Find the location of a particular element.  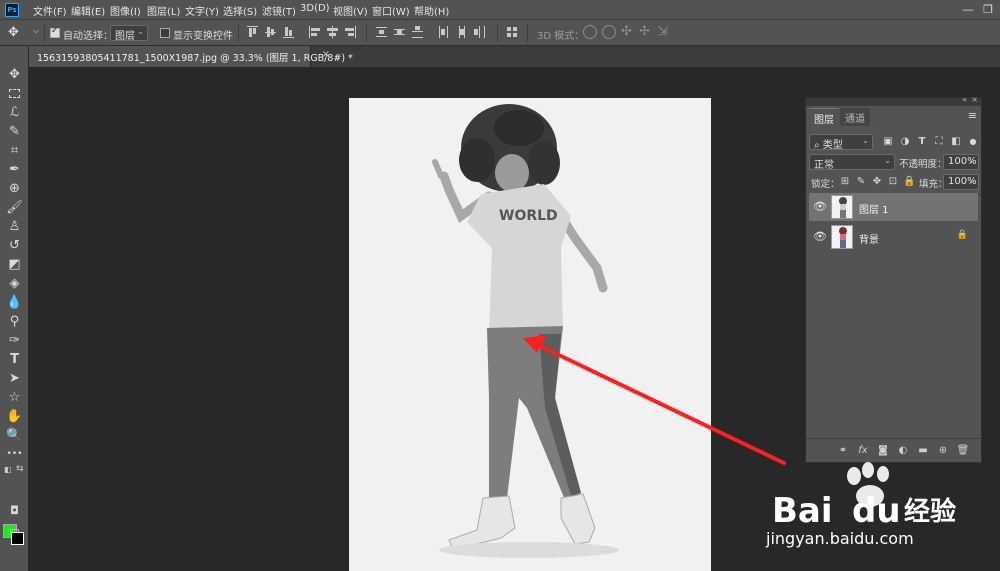

3d-drag-icon: ✣ is located at coordinates (626, 31).